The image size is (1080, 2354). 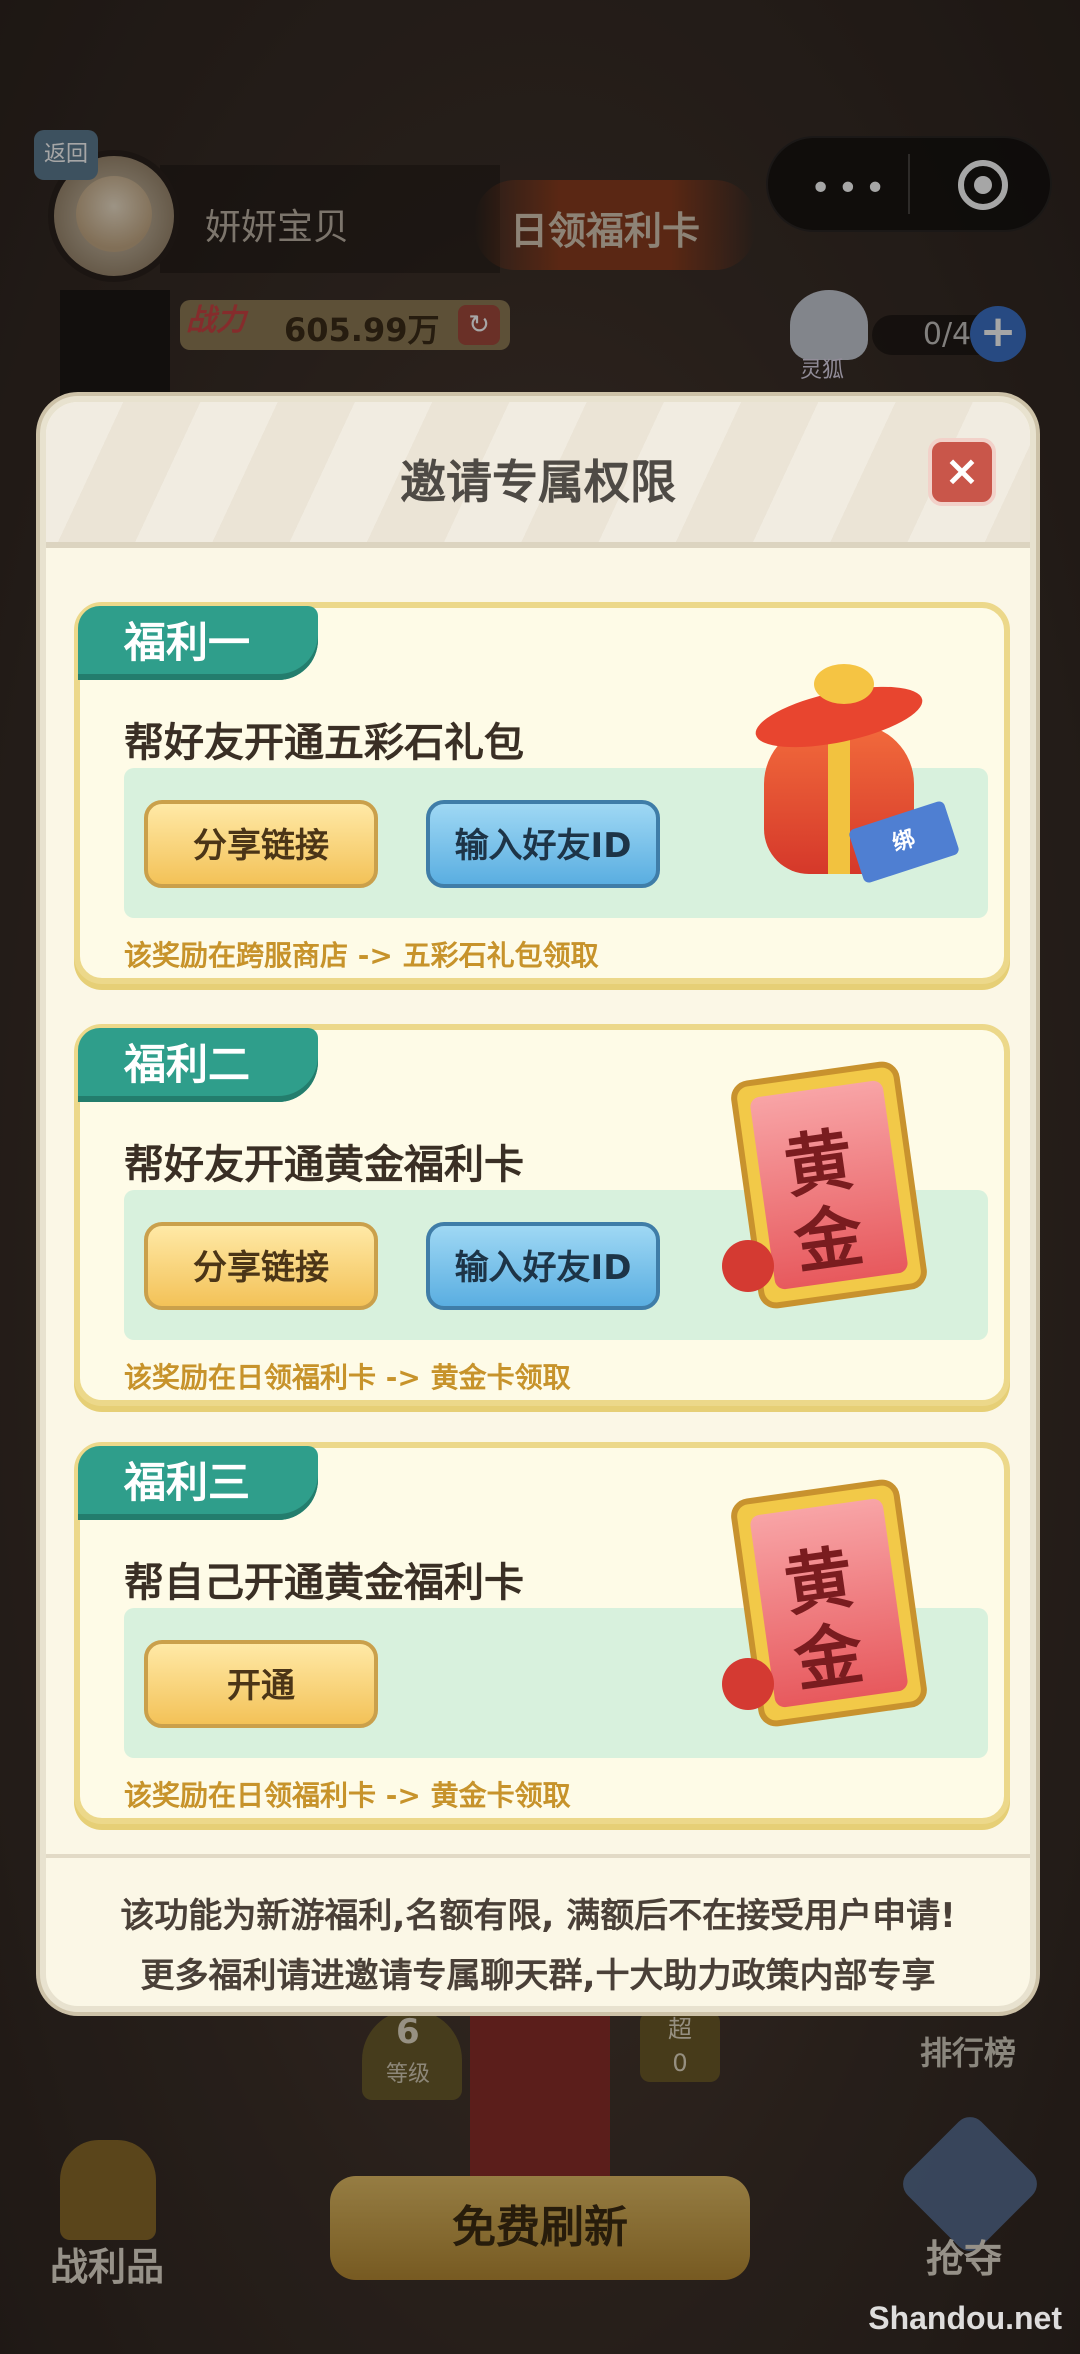 What do you see at coordinates (198, 1065) in the screenshot?
I see `benefit-tag: 福利二` at bounding box center [198, 1065].